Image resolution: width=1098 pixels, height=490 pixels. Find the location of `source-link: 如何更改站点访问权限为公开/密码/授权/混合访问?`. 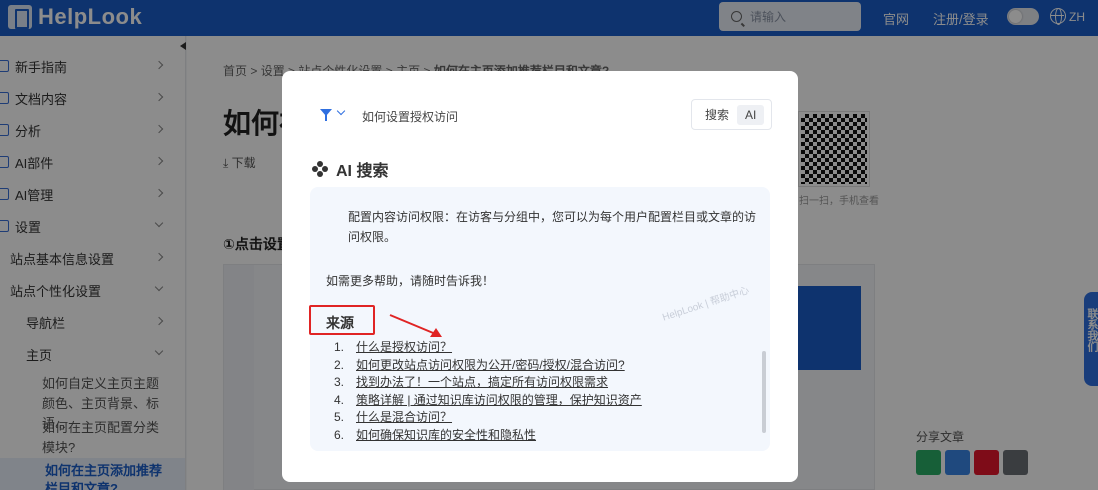

source-link: 如何更改站点访问权限为公开/密码/授权/混合访问? is located at coordinates (490, 366).